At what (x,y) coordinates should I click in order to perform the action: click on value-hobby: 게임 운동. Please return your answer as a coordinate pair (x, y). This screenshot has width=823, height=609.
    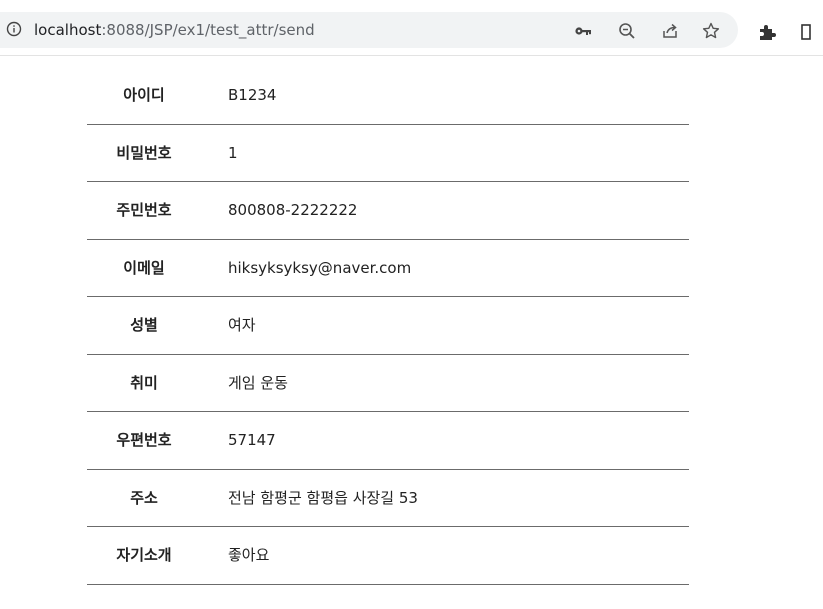
    Looking at the image, I should click on (258, 382).